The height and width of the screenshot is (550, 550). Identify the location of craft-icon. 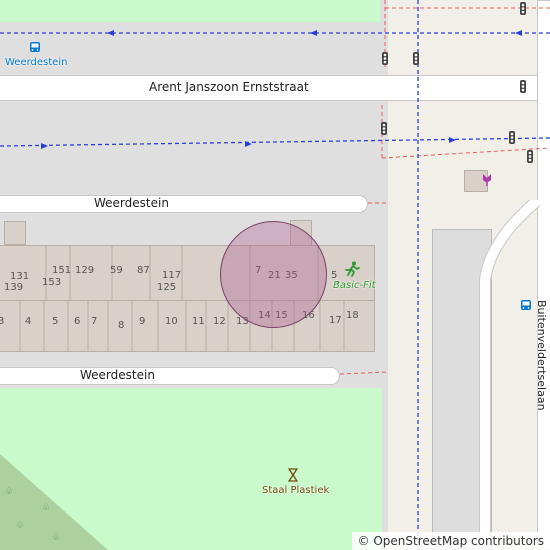
(293, 475).